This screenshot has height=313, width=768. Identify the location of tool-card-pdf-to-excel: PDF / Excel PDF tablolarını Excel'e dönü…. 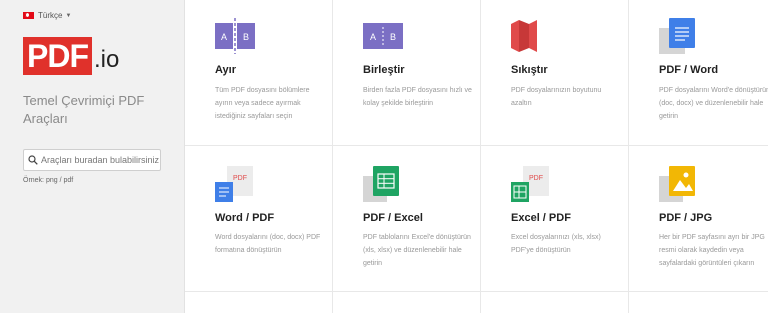
(407, 219).